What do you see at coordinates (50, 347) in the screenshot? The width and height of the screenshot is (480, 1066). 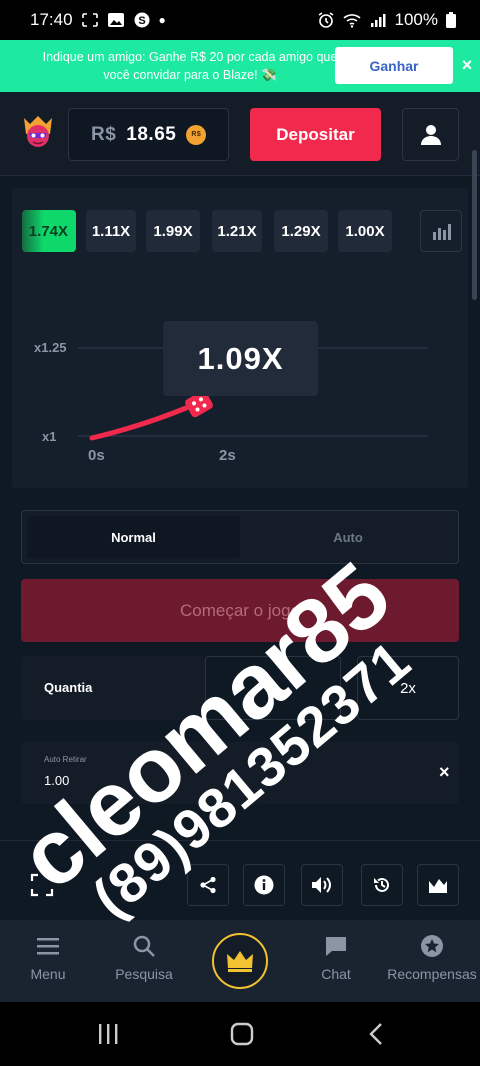 I see `y-label-upper: x1.25` at bounding box center [50, 347].